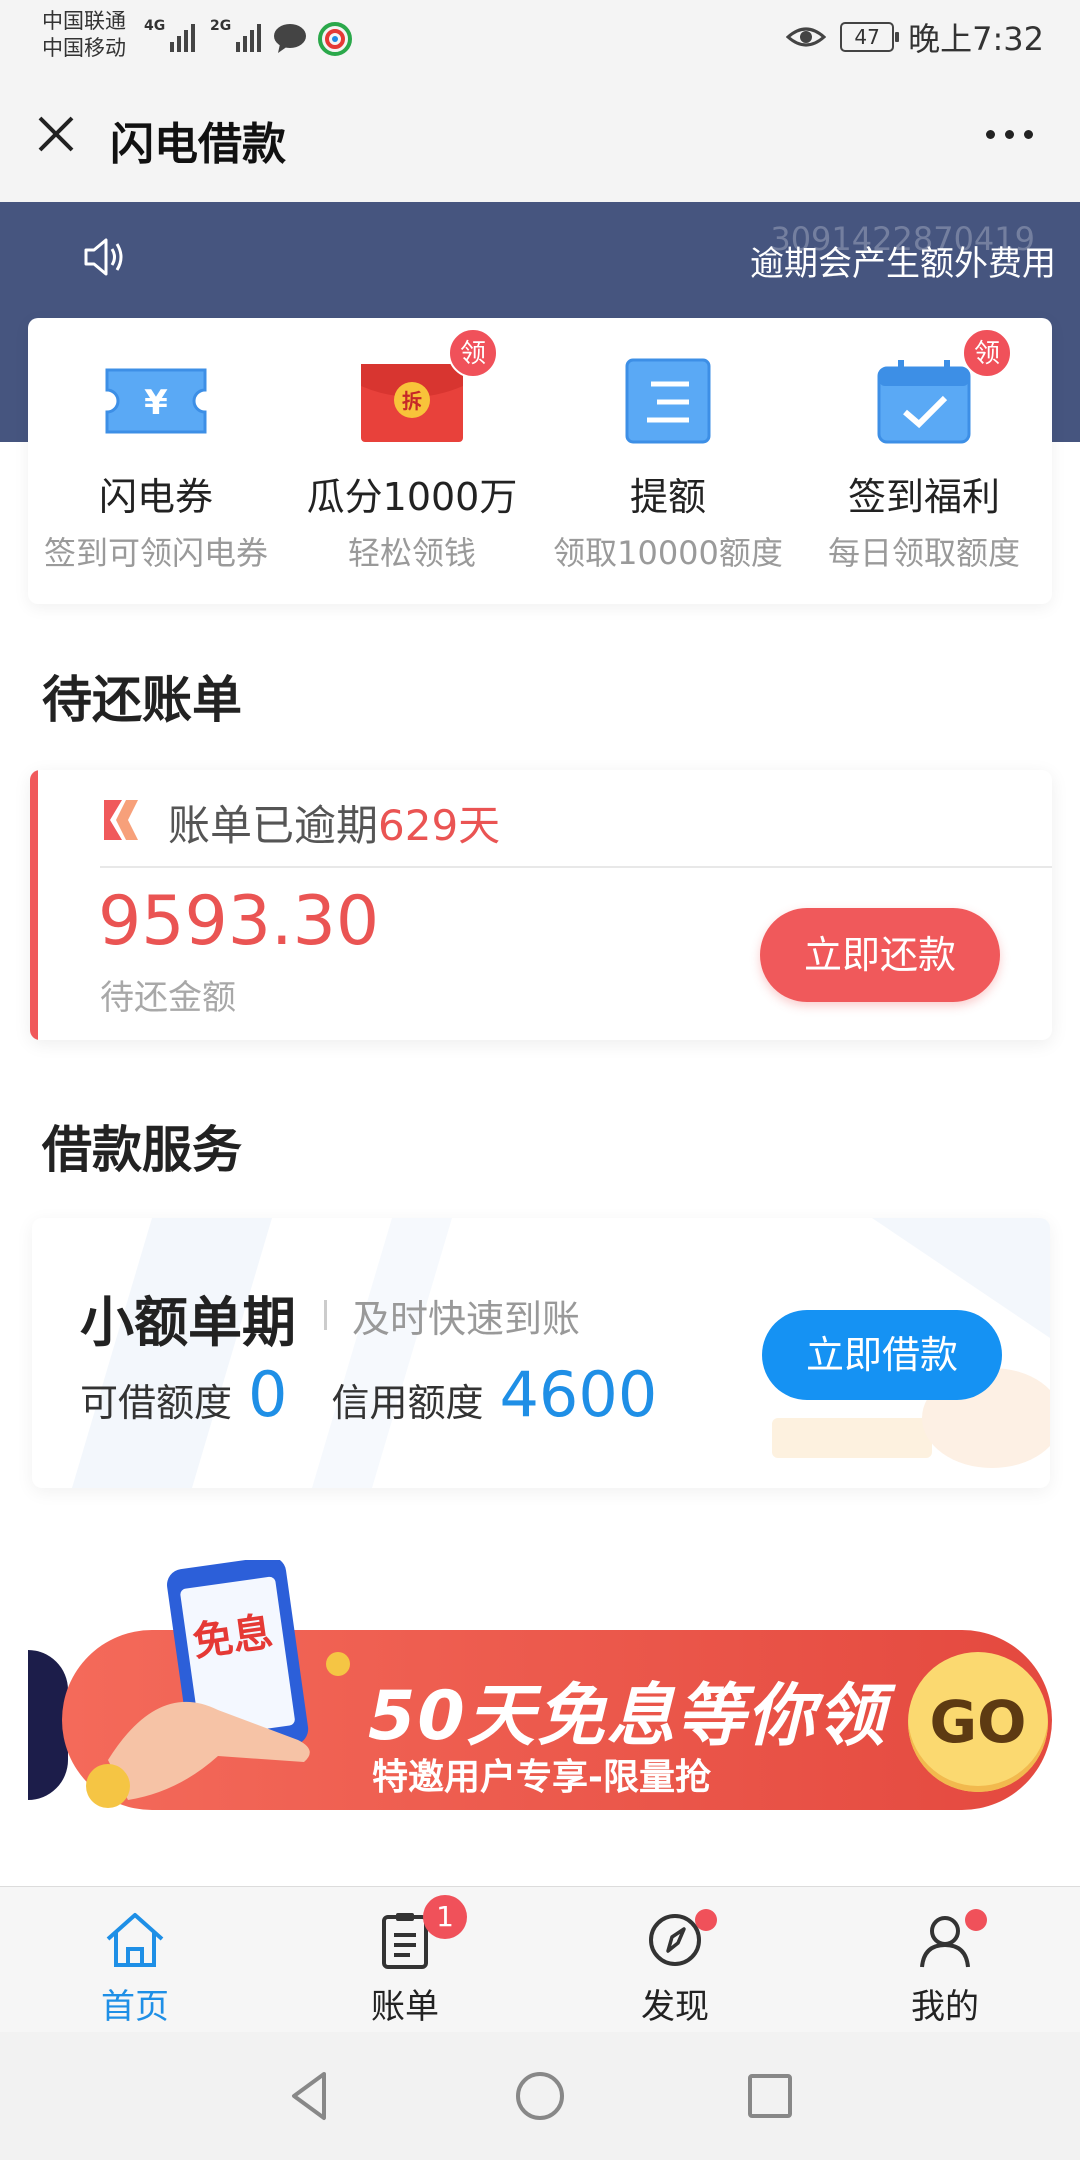 This screenshot has height=2160, width=1080. I want to click on tab-home: 首页, so click(135, 1959).